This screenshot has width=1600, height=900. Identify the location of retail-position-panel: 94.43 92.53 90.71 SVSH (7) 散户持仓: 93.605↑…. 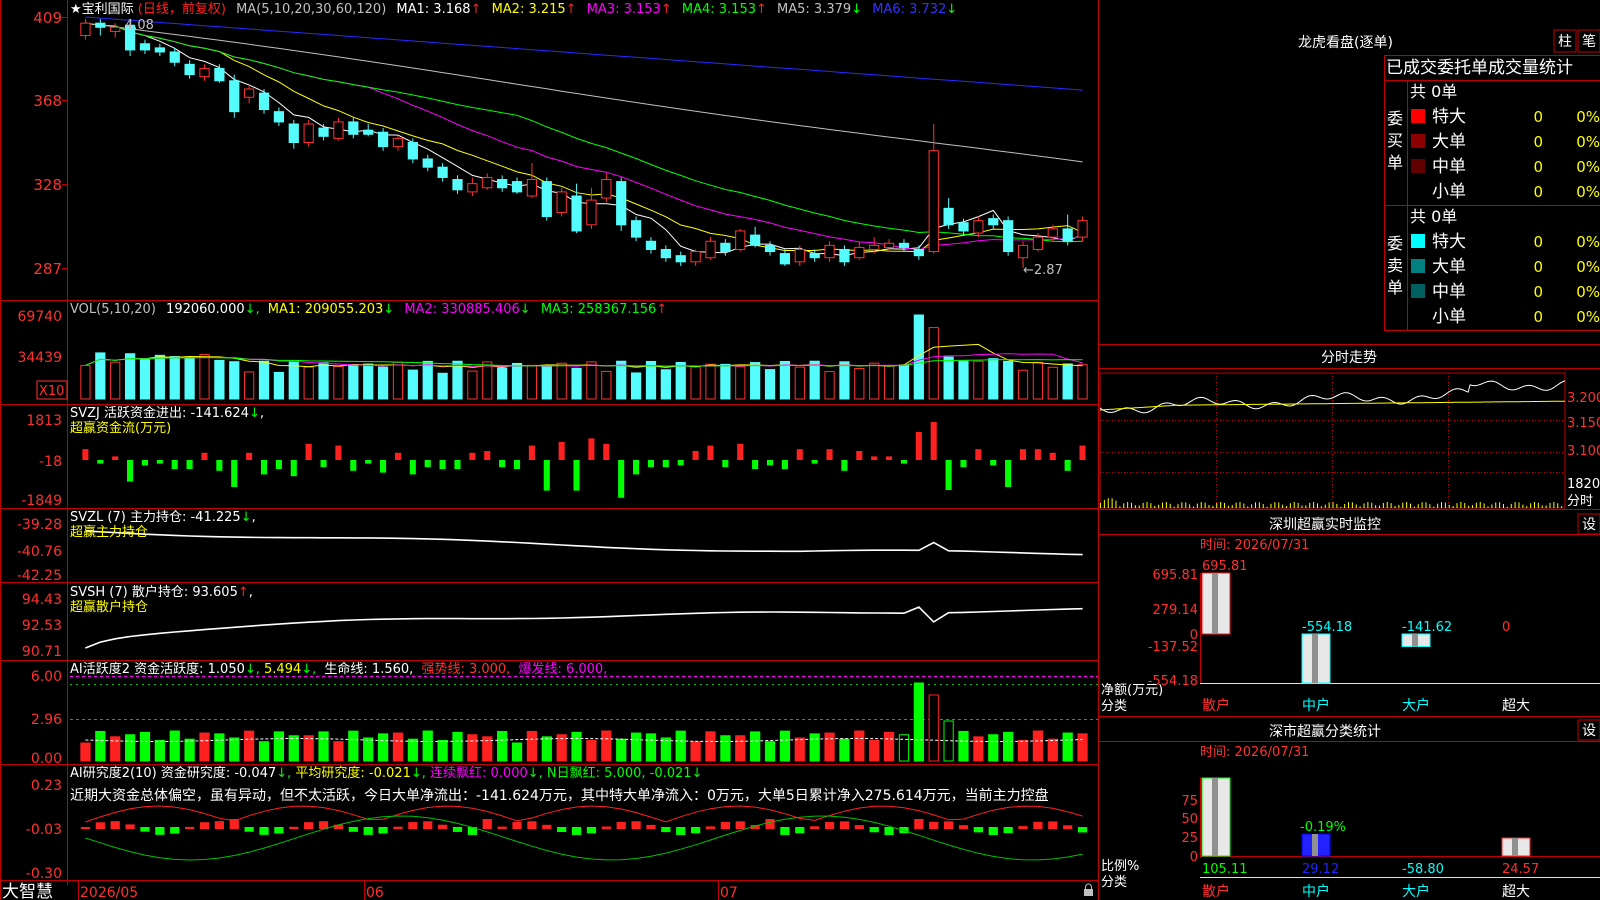
(552, 622).